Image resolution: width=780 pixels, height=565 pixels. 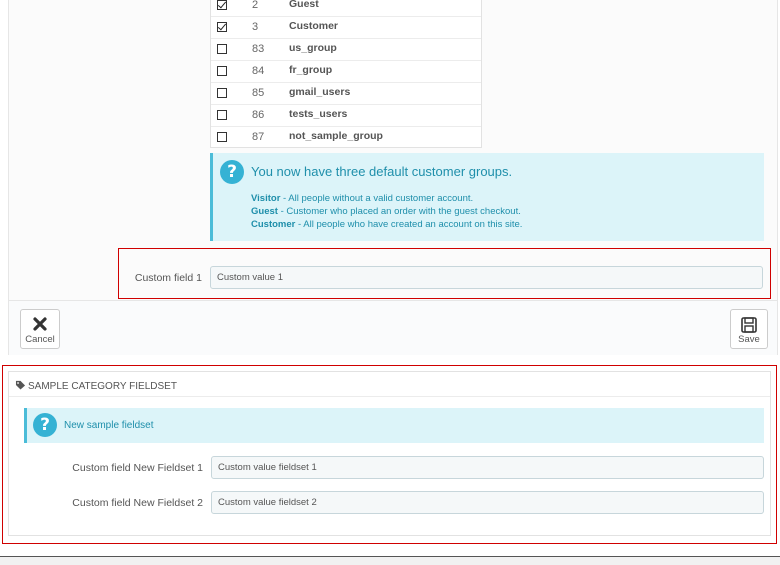 I want to click on table-row: 86 tests_users, so click(x=346, y=116).